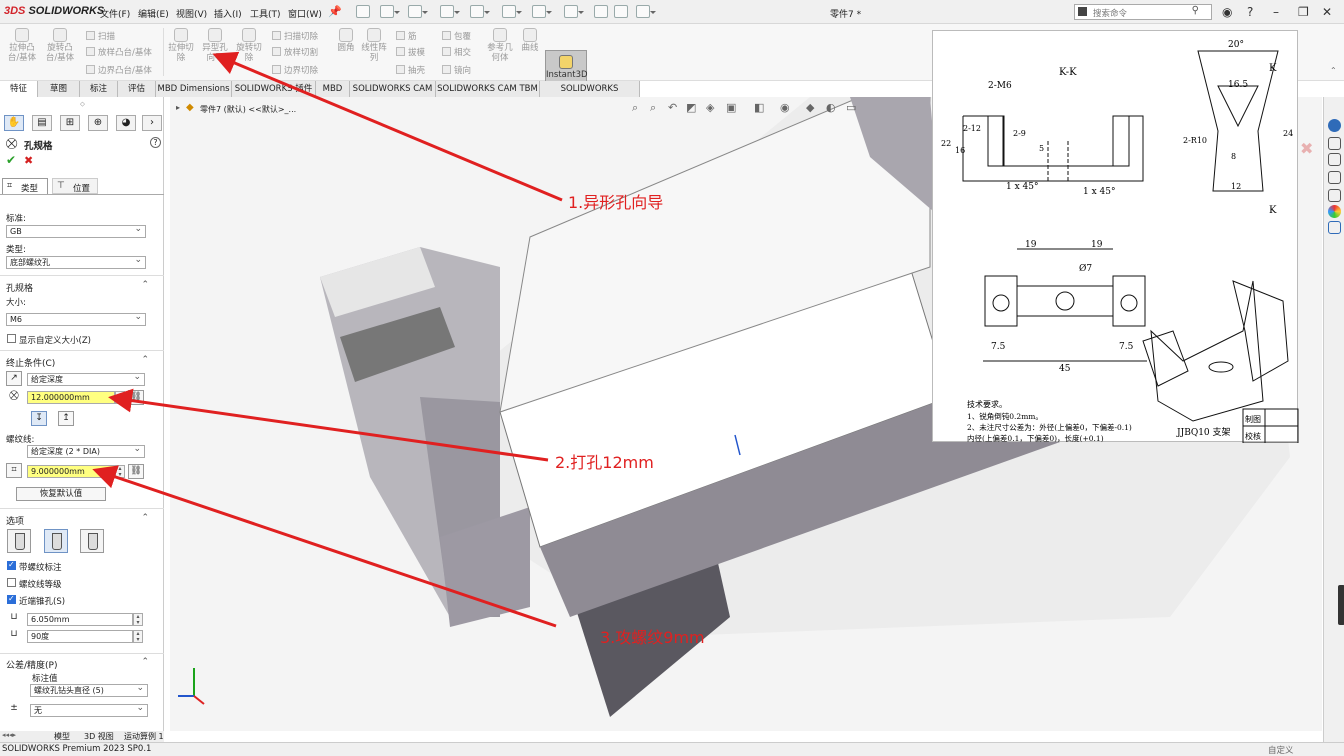  I want to click on countersink-angle-input: 90度, so click(80, 636).